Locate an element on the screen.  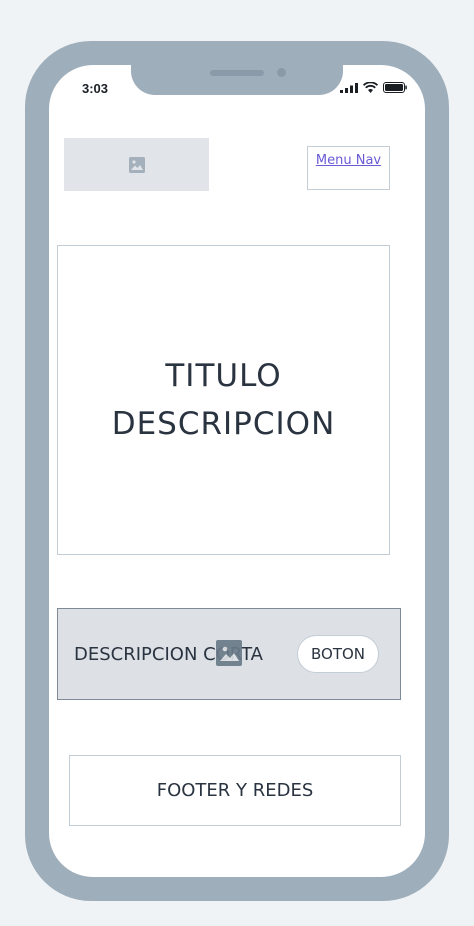
cta-banner: DESCRIPCION CORTA BOTON is located at coordinates (229, 654).